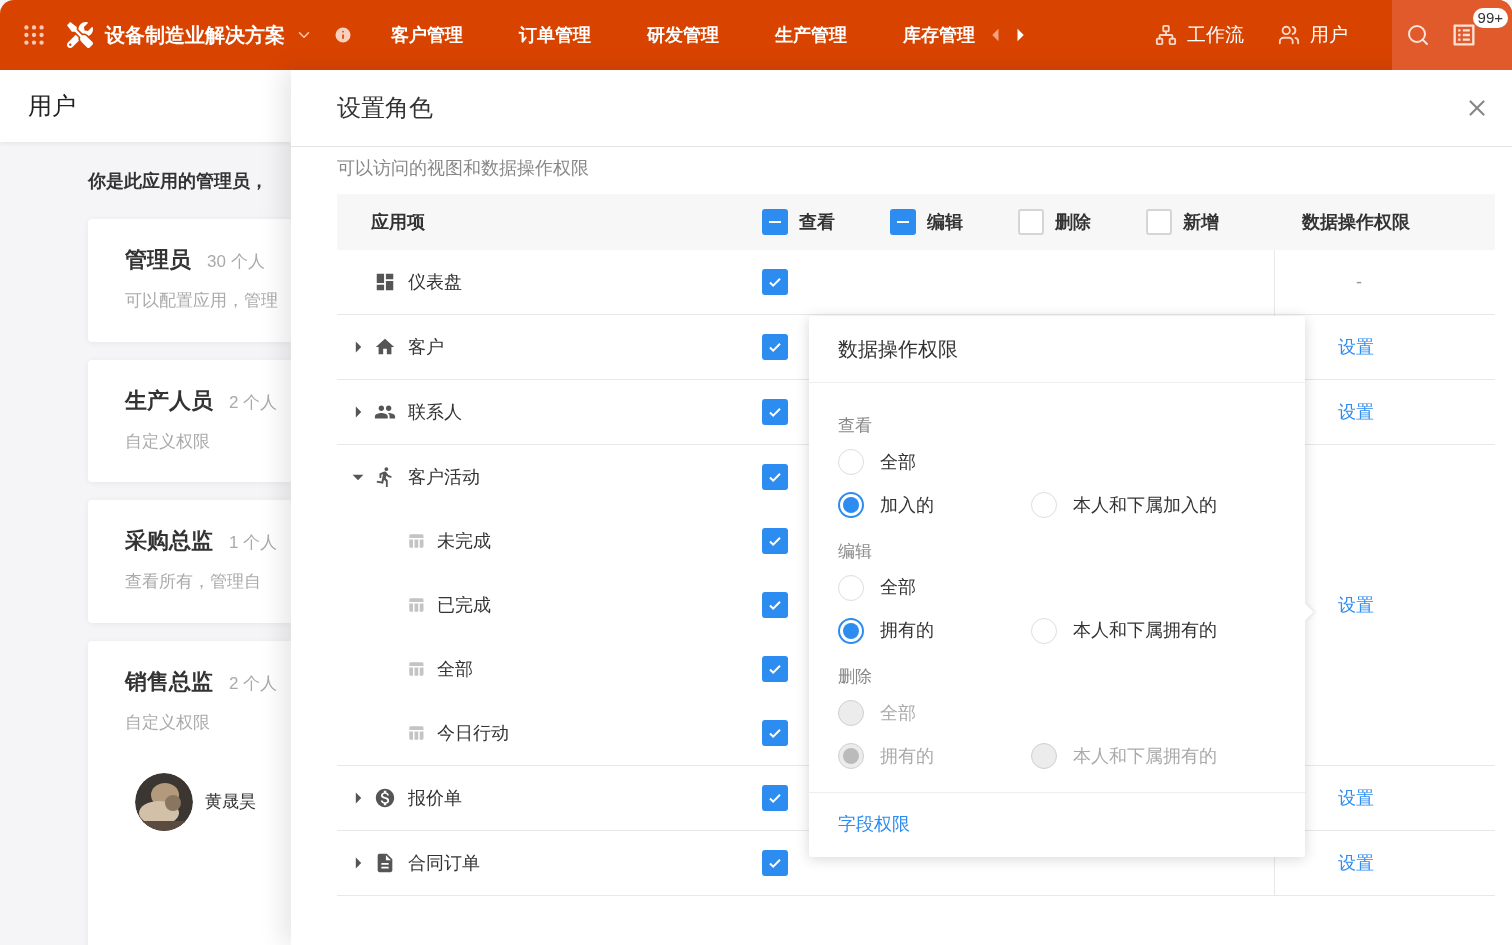 The width and height of the screenshot is (1512, 945). What do you see at coordinates (1201, 222) in the screenshot?
I see `column-header: 新增` at bounding box center [1201, 222].